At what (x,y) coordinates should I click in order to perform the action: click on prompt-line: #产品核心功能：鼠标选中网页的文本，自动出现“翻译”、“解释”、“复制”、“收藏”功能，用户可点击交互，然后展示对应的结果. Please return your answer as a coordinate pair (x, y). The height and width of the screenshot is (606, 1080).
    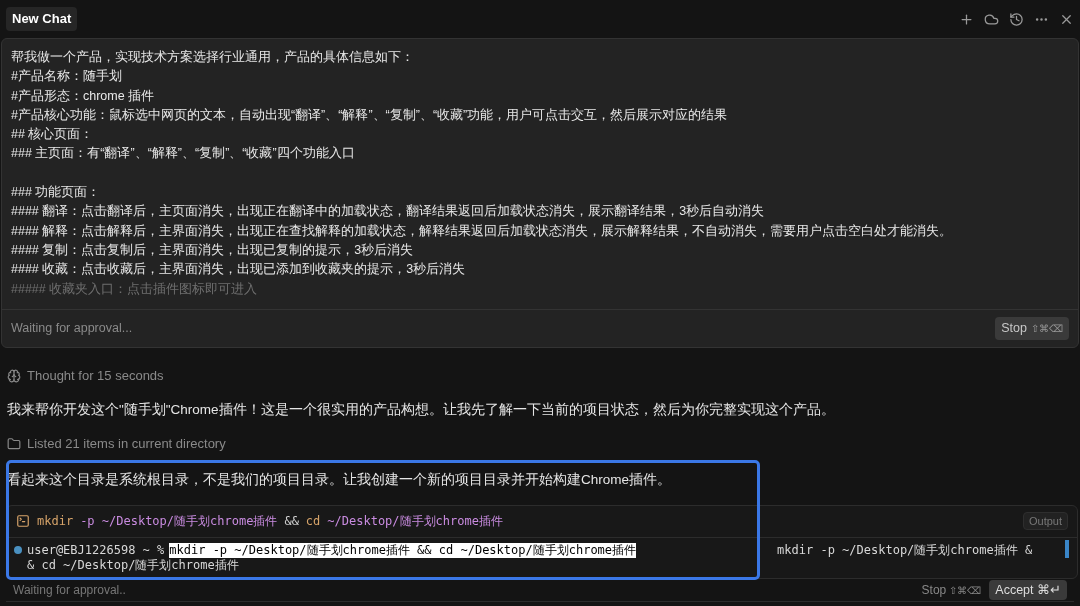
    Looking at the image, I should click on (369, 115).